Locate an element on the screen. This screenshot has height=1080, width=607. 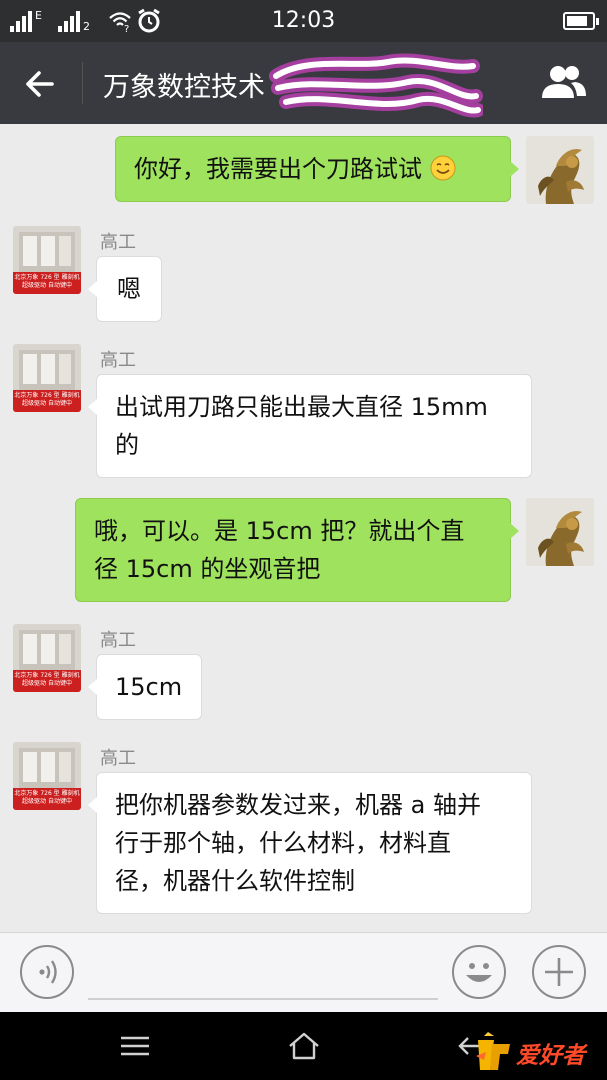
message-text-line: 行于那个轴，什么材料，材料直 is located at coordinates (283, 843).